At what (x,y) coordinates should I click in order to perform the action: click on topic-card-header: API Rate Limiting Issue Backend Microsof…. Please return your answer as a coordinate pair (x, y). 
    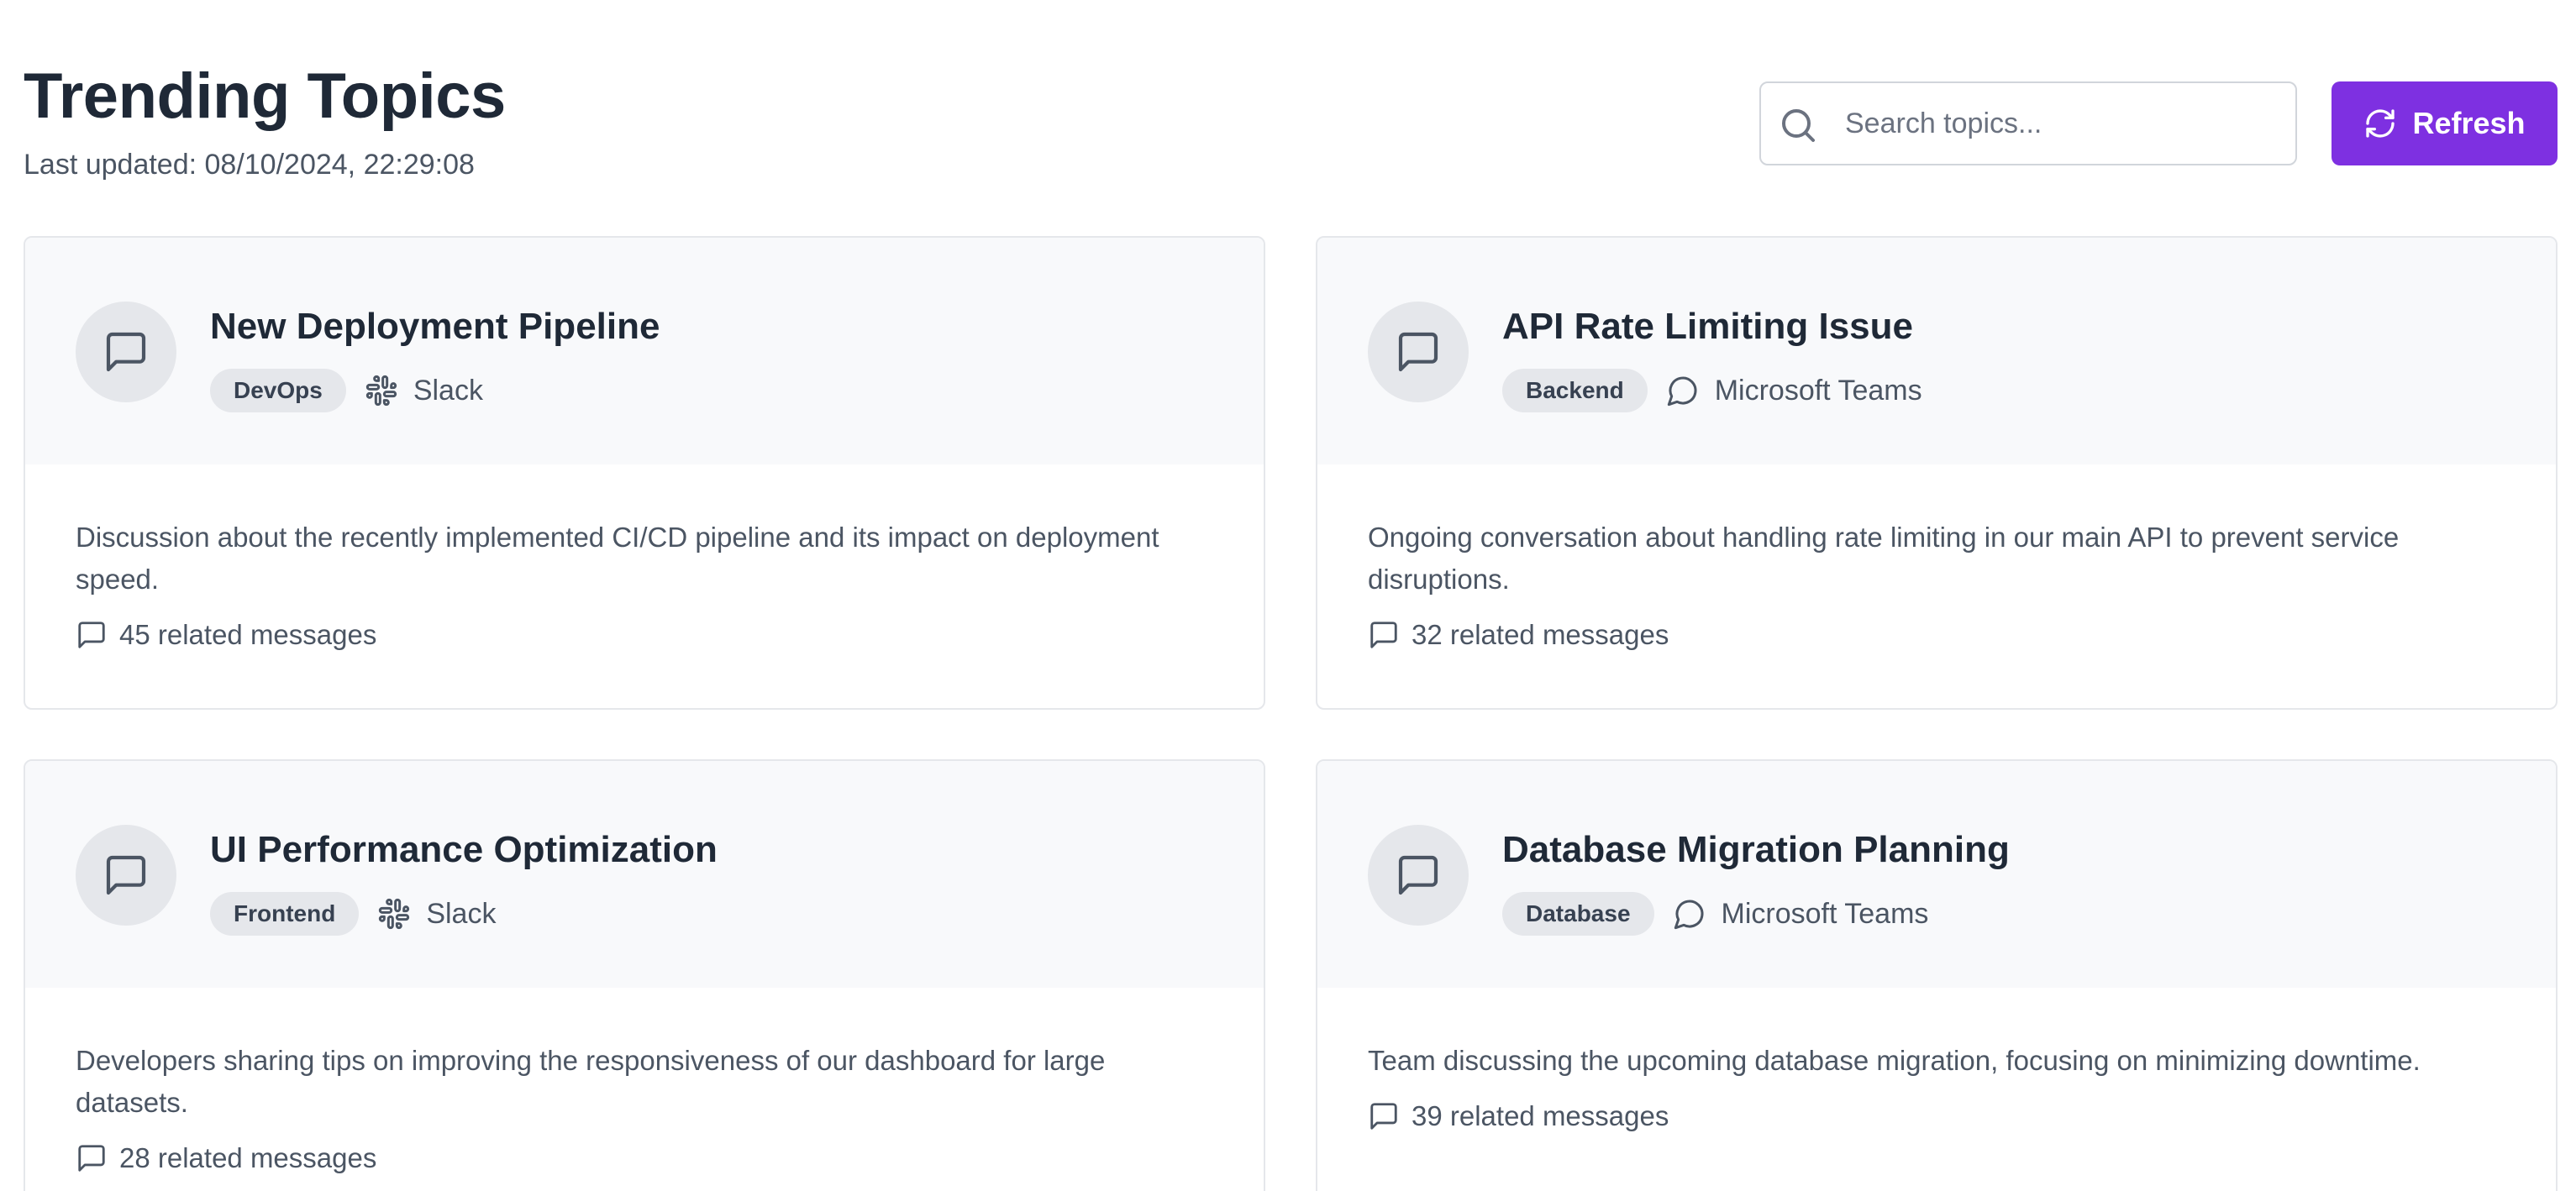
    Looking at the image, I should click on (1936, 351).